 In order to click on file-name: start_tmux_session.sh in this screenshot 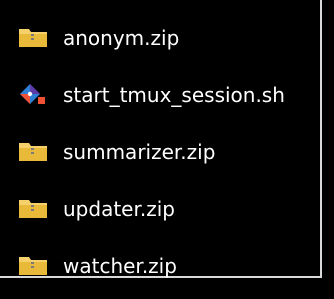, I will do `click(174, 95)`.